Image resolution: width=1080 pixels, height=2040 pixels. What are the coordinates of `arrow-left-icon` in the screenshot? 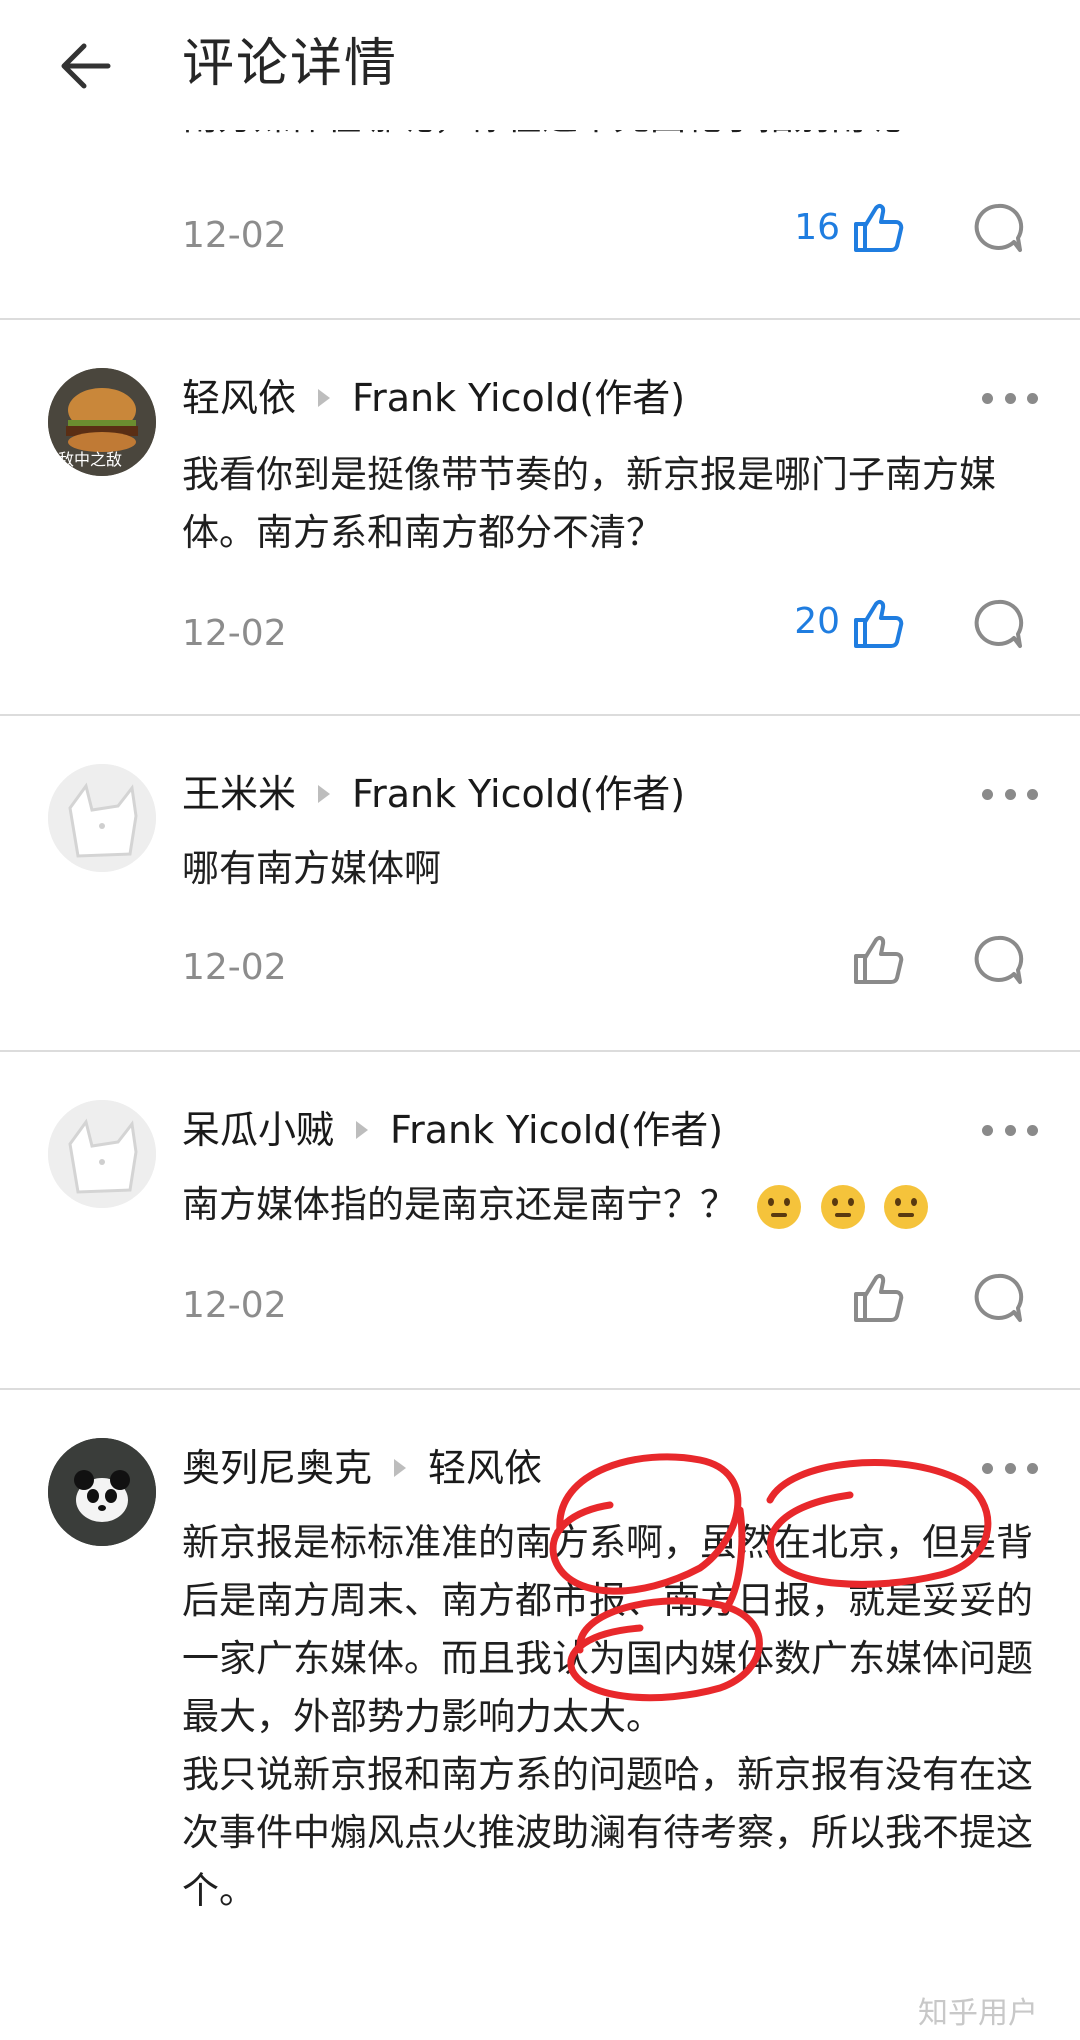 It's located at (86, 66).